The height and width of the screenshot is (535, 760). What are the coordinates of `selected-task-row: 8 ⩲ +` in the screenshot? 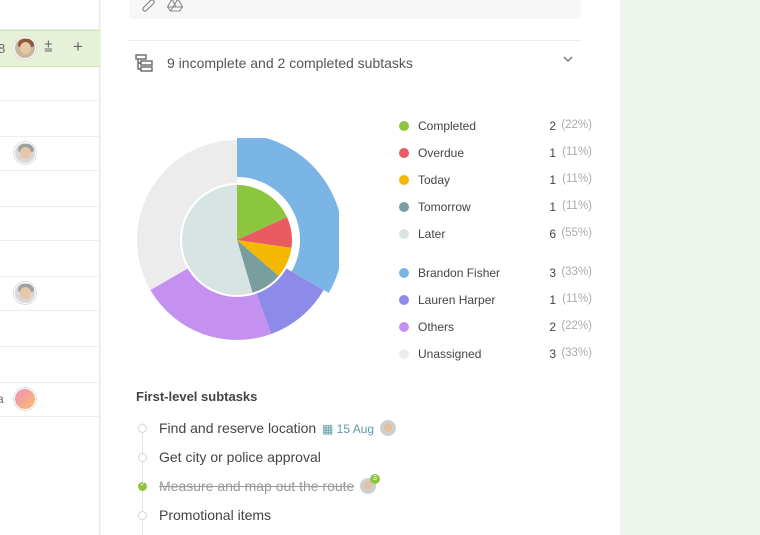 It's located at (50, 48).